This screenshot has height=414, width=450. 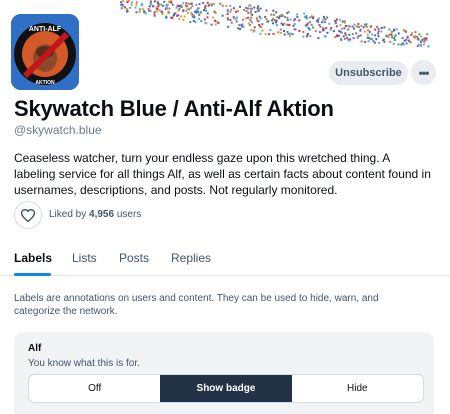 What do you see at coordinates (225, 258) in the screenshot?
I see `profile-tabs: Labels Lists Posts Replies` at bounding box center [225, 258].